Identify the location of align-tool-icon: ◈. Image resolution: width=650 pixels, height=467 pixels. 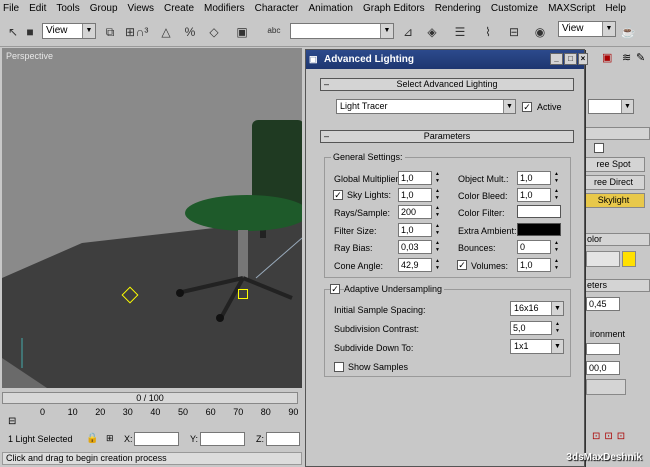
(432, 32).